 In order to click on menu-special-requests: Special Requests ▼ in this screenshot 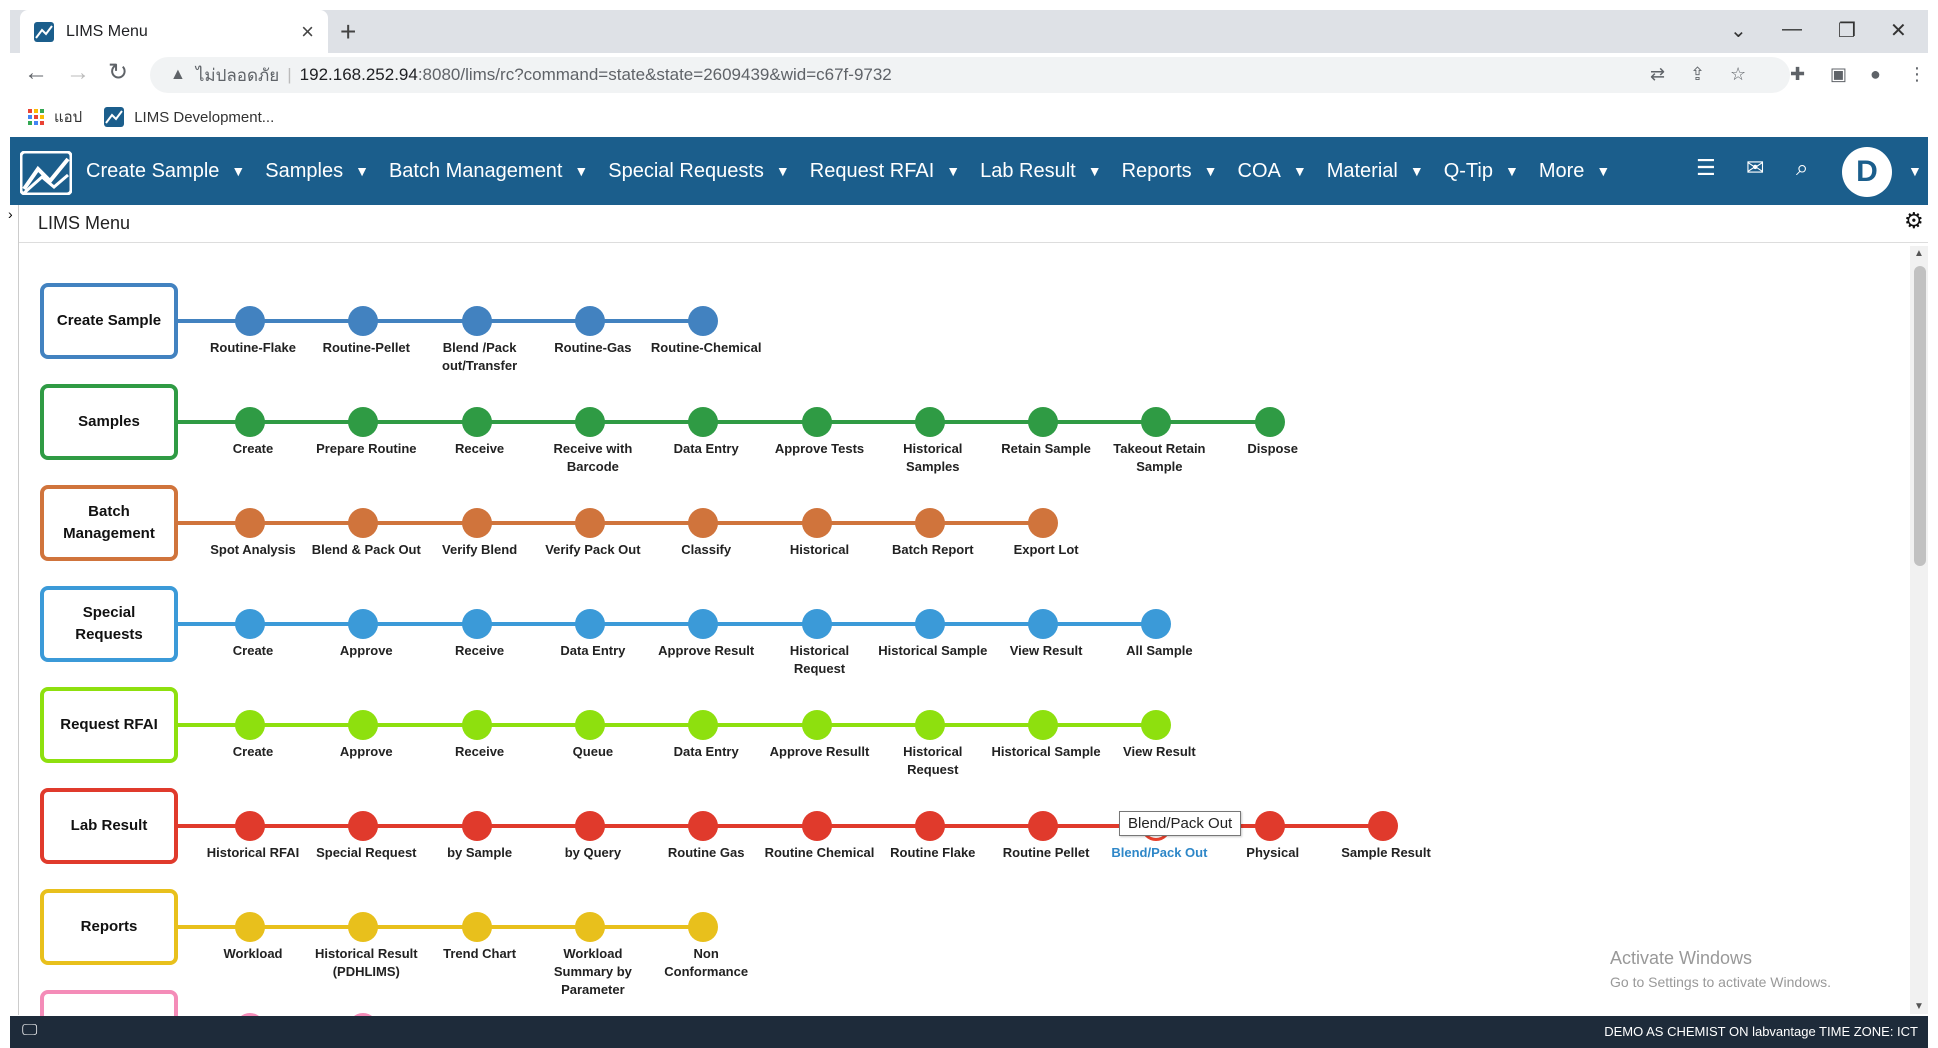, I will do `click(699, 171)`.